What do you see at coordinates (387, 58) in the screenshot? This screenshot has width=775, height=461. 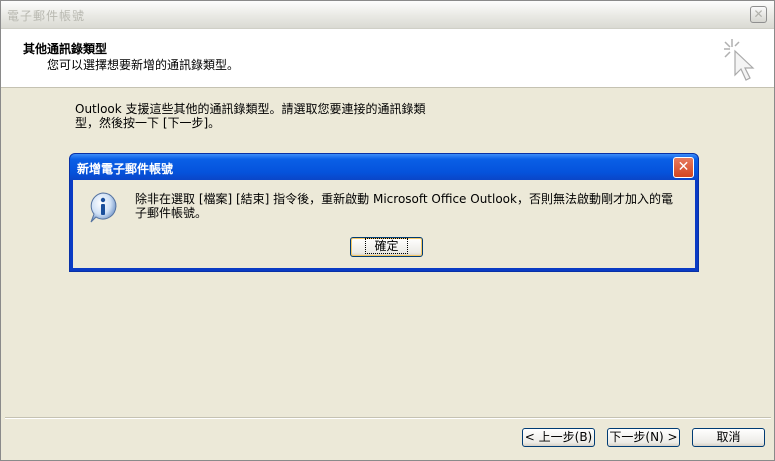 I see `wizard-header: 其他通訊錄類型 您可以選擇想要新增的通訊錄類型。` at bounding box center [387, 58].